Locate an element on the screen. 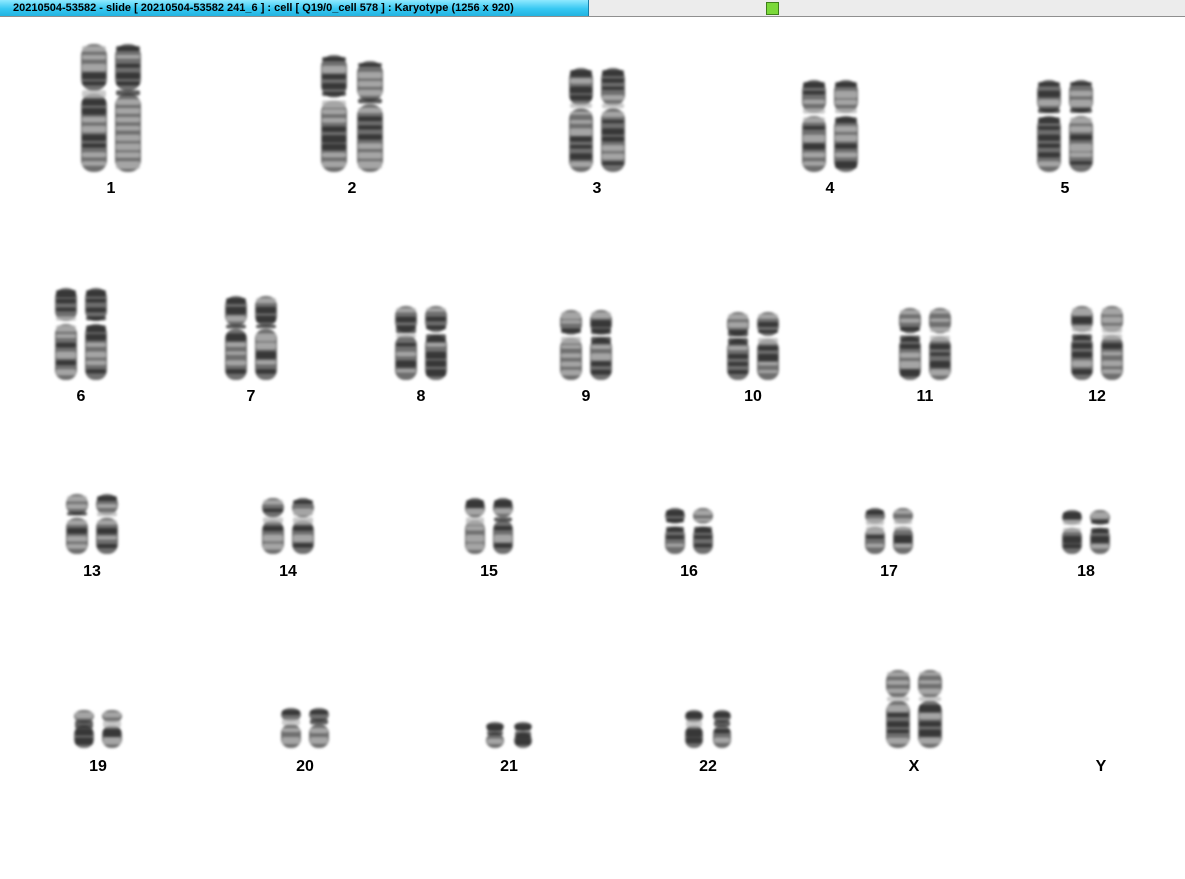 This screenshot has height=879, width=1185. chromosome-12-homolog-a is located at coordinates (1082, 343).